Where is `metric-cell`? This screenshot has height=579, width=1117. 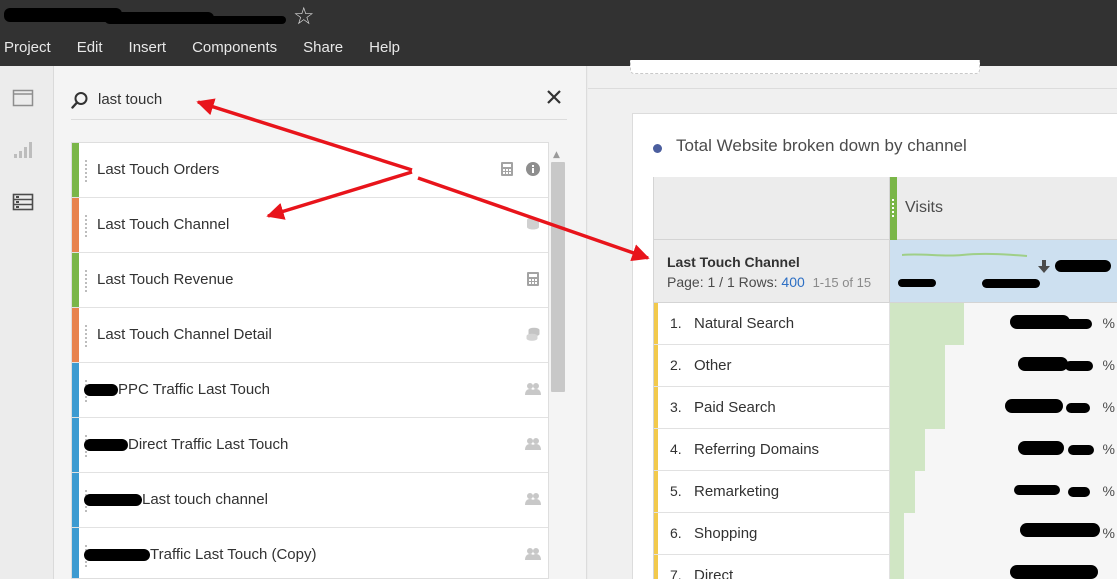
metric-cell is located at coordinates (1003, 567).